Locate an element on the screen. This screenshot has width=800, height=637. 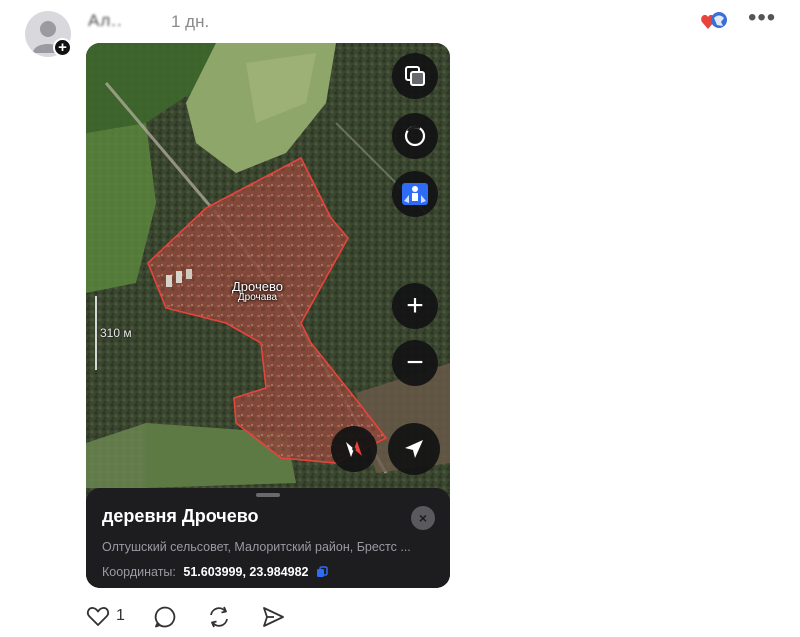
street-view-icon is located at coordinates (415, 194).